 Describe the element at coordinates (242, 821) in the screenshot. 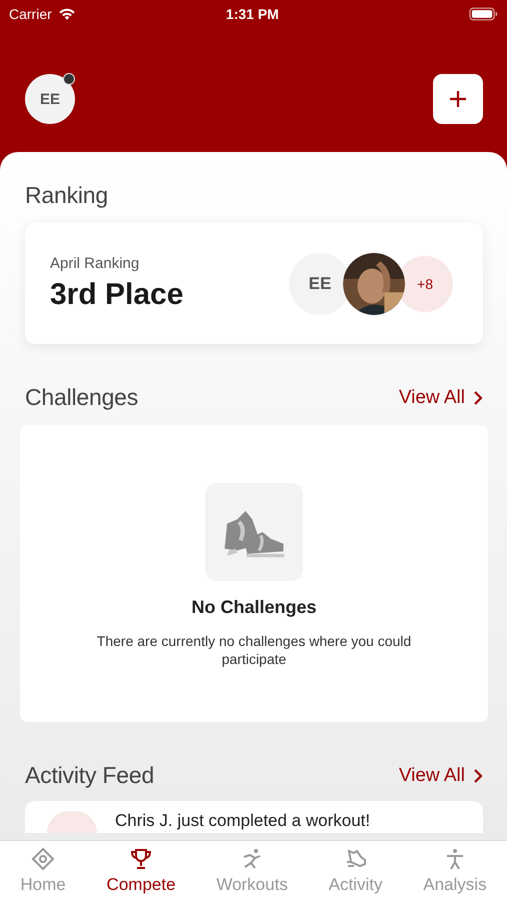

I see `feed-text: Chris J. just completed a workout!` at that location.